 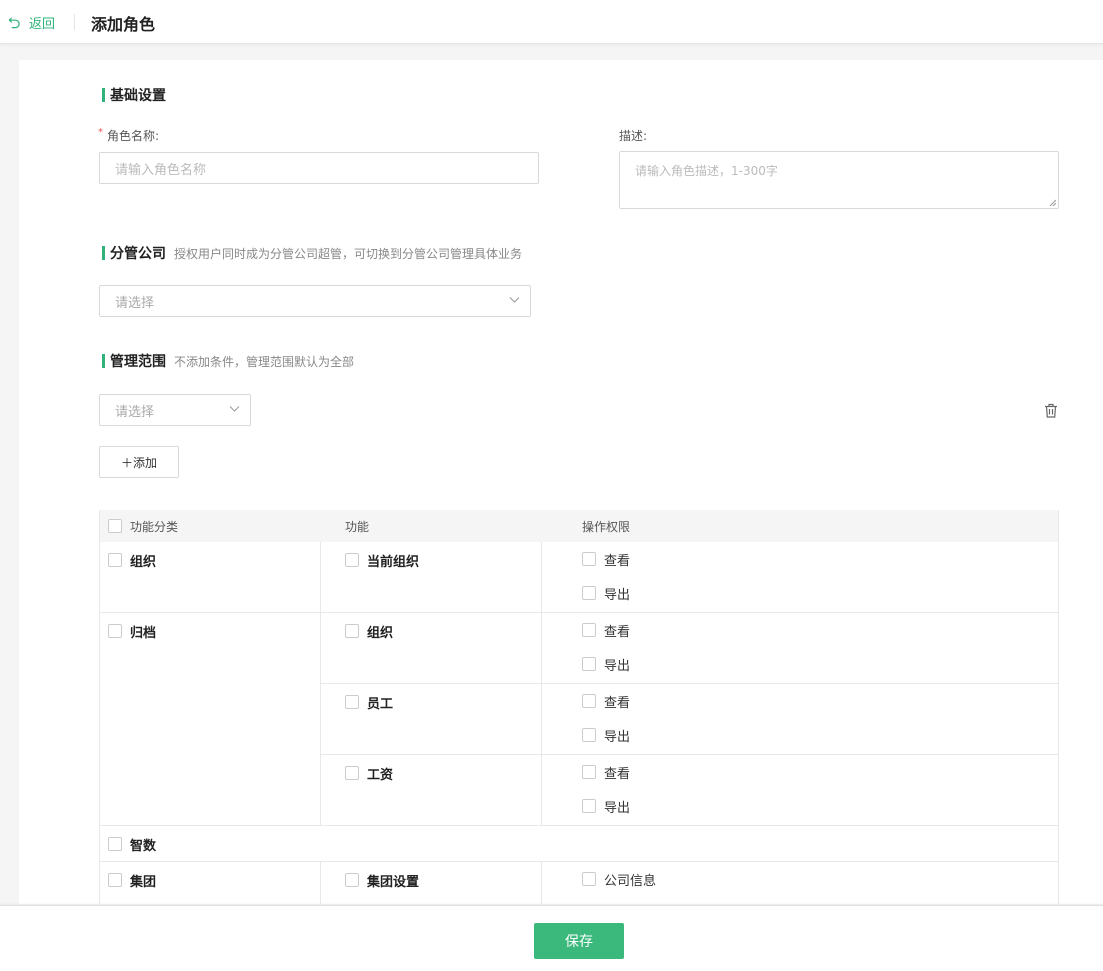 What do you see at coordinates (138, 254) in the screenshot?
I see `section-title-text: 分管公司` at bounding box center [138, 254].